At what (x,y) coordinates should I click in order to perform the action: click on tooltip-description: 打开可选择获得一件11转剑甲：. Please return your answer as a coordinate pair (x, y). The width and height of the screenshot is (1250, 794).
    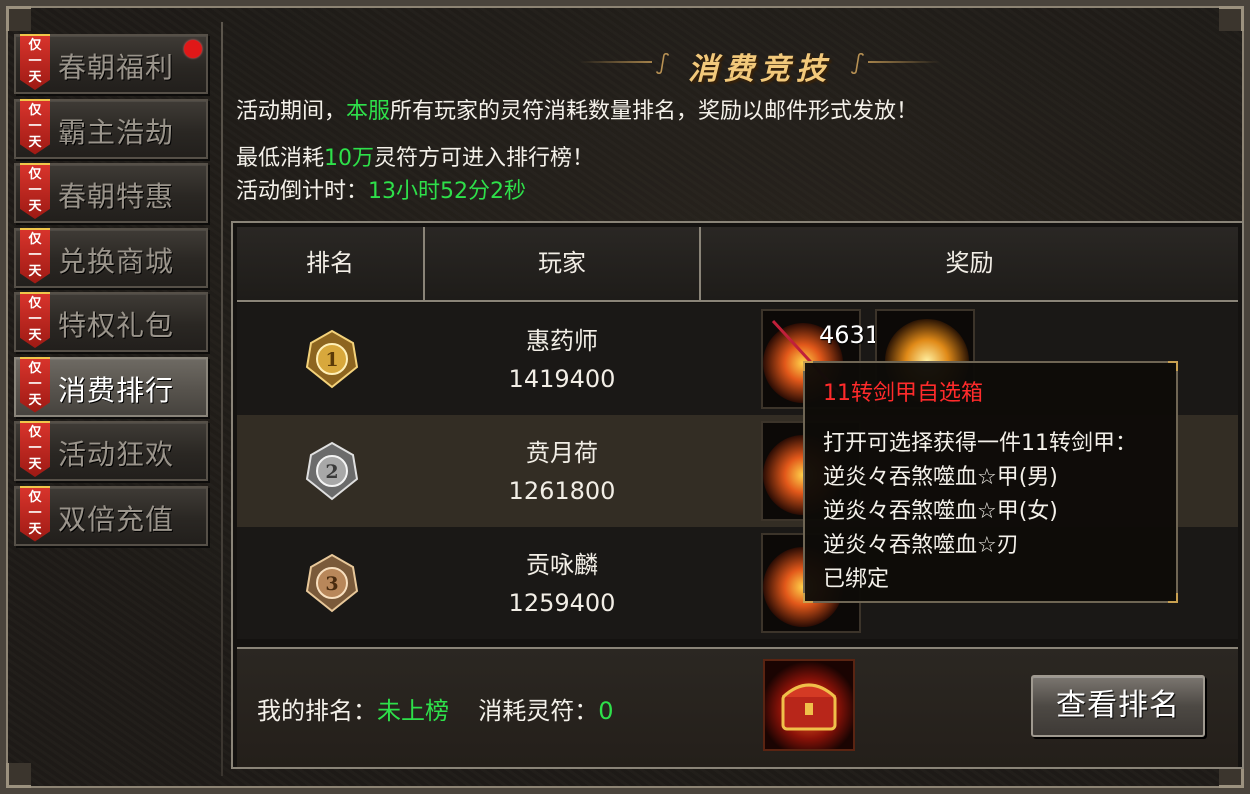
    Looking at the image, I should click on (980, 443).